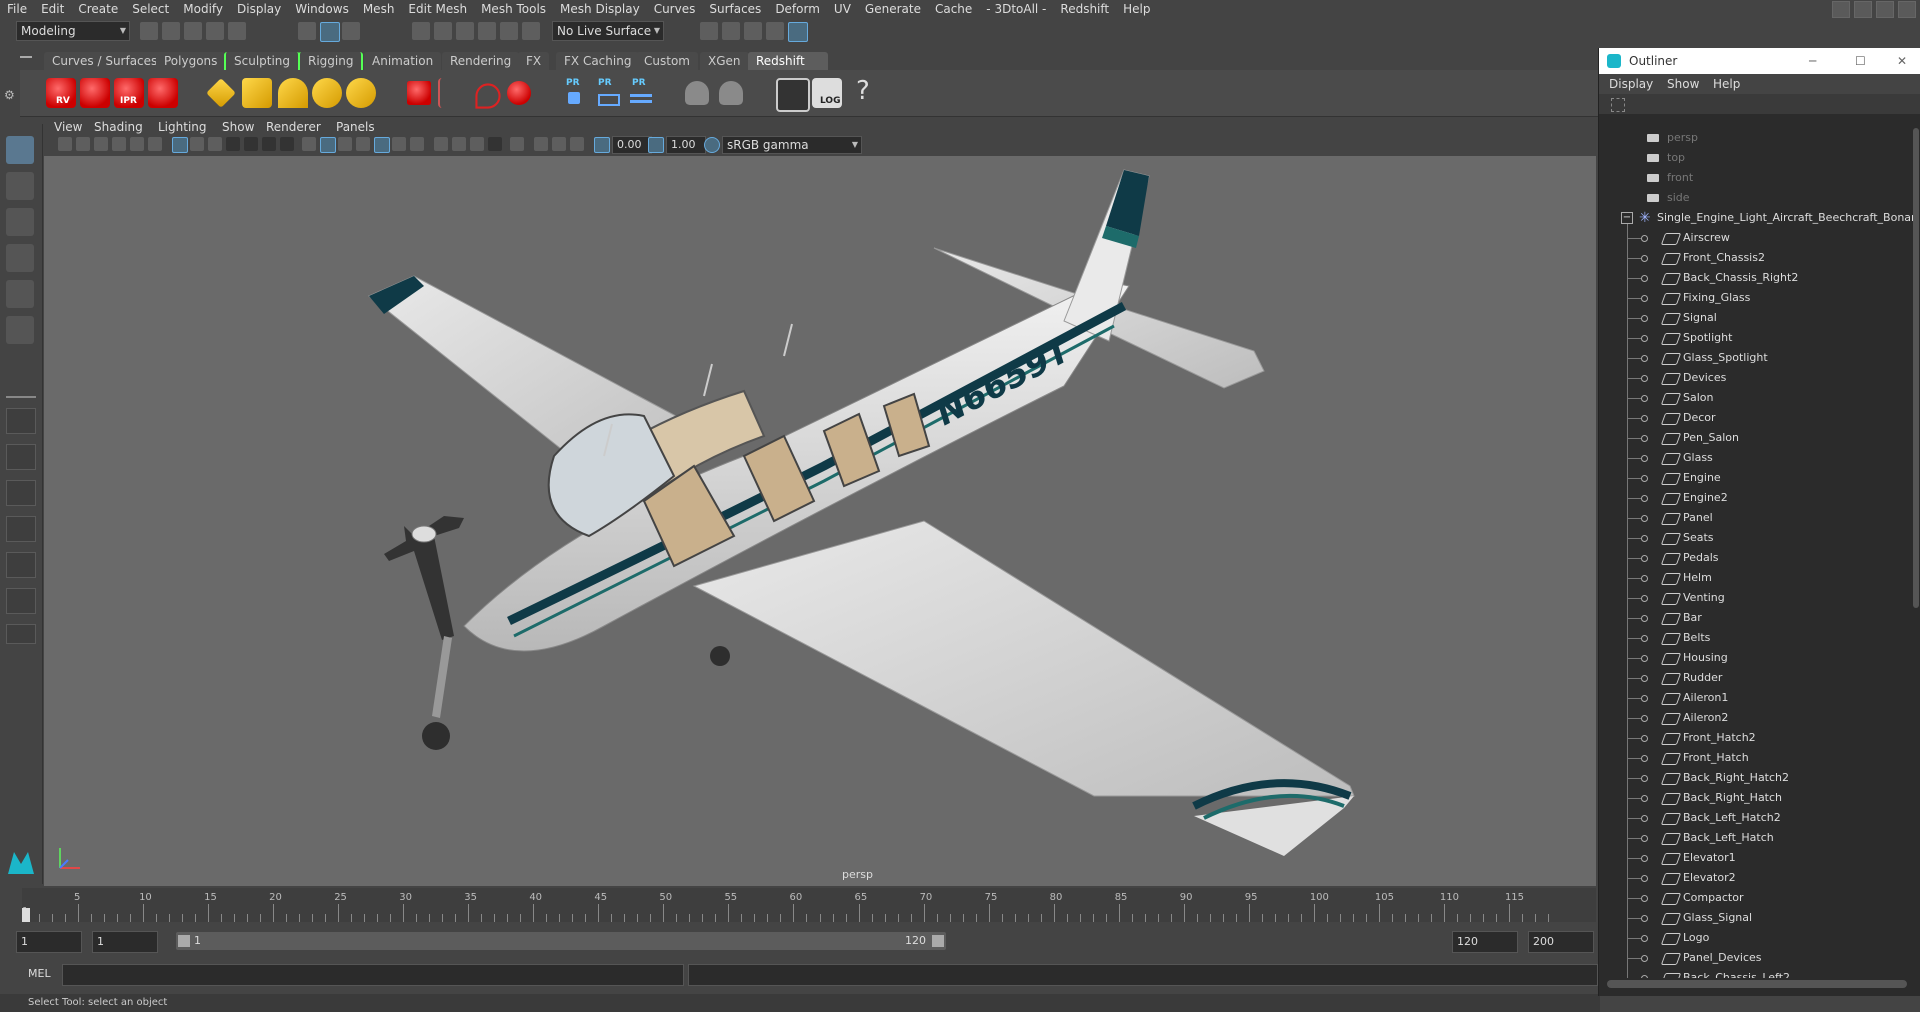  Describe the element at coordinates (1756, 858) in the screenshot. I see `outliner-mesh-row: Elevator1` at that location.